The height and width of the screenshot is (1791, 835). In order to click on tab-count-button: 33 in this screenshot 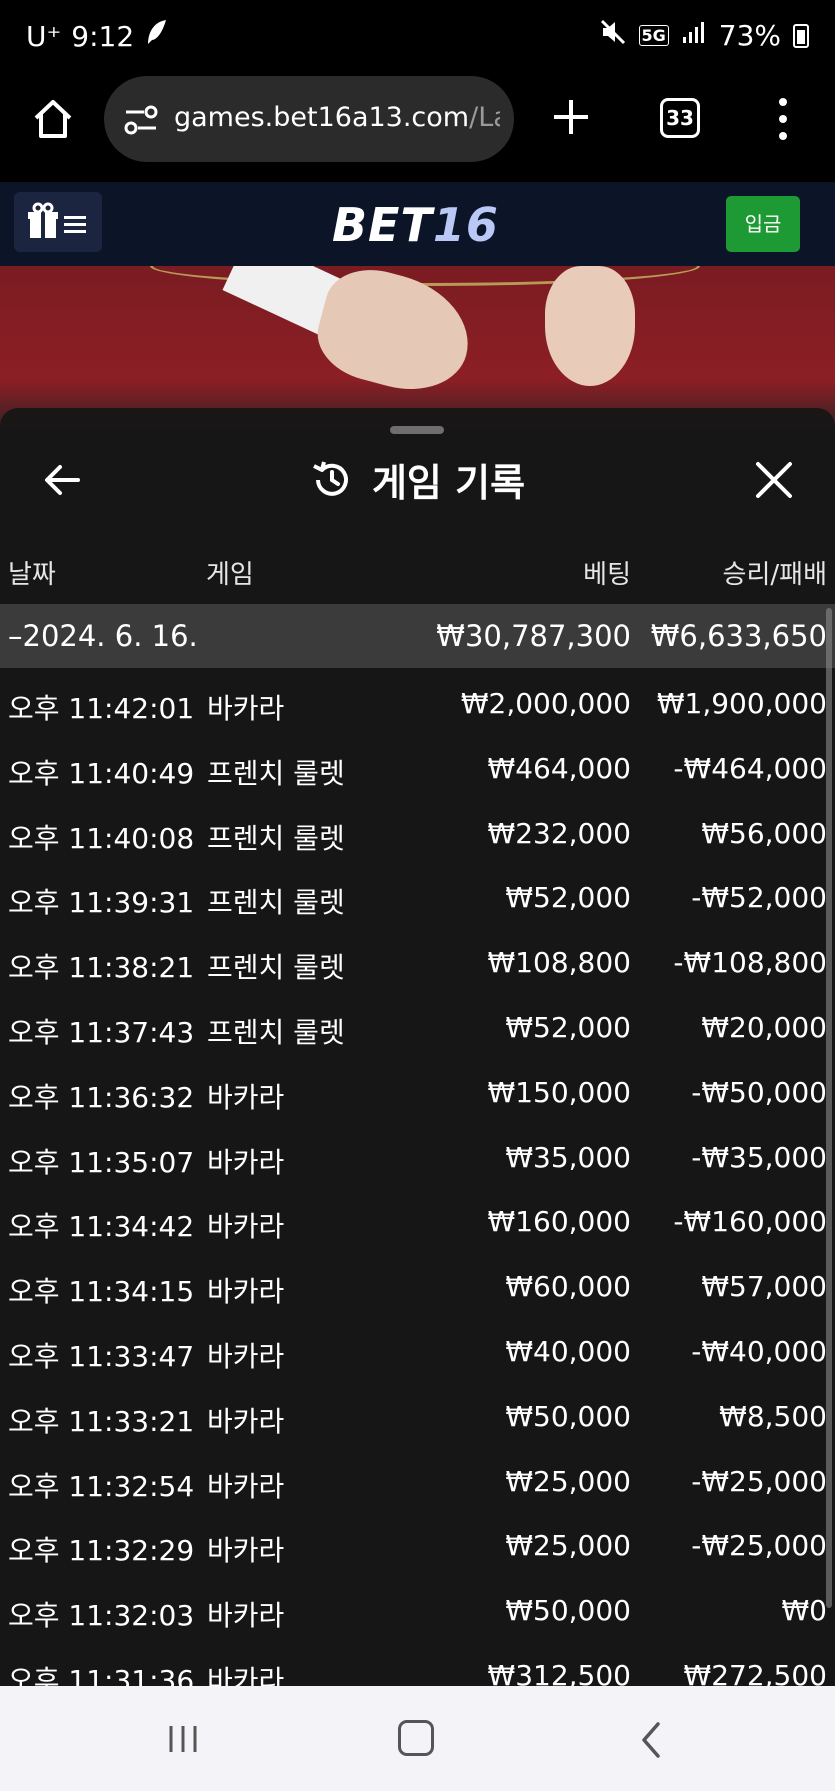, I will do `click(680, 118)`.